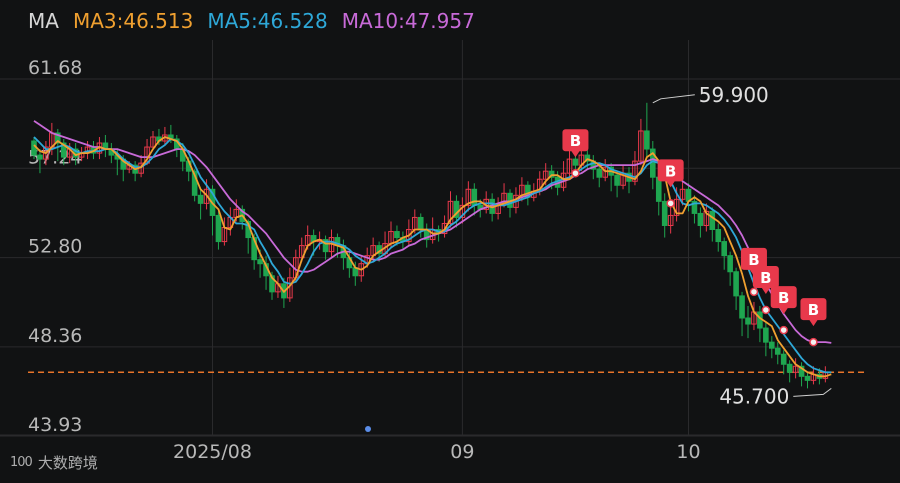  Describe the element at coordinates (688, 452) in the screenshot. I see `x-tick-label: 10` at that location.